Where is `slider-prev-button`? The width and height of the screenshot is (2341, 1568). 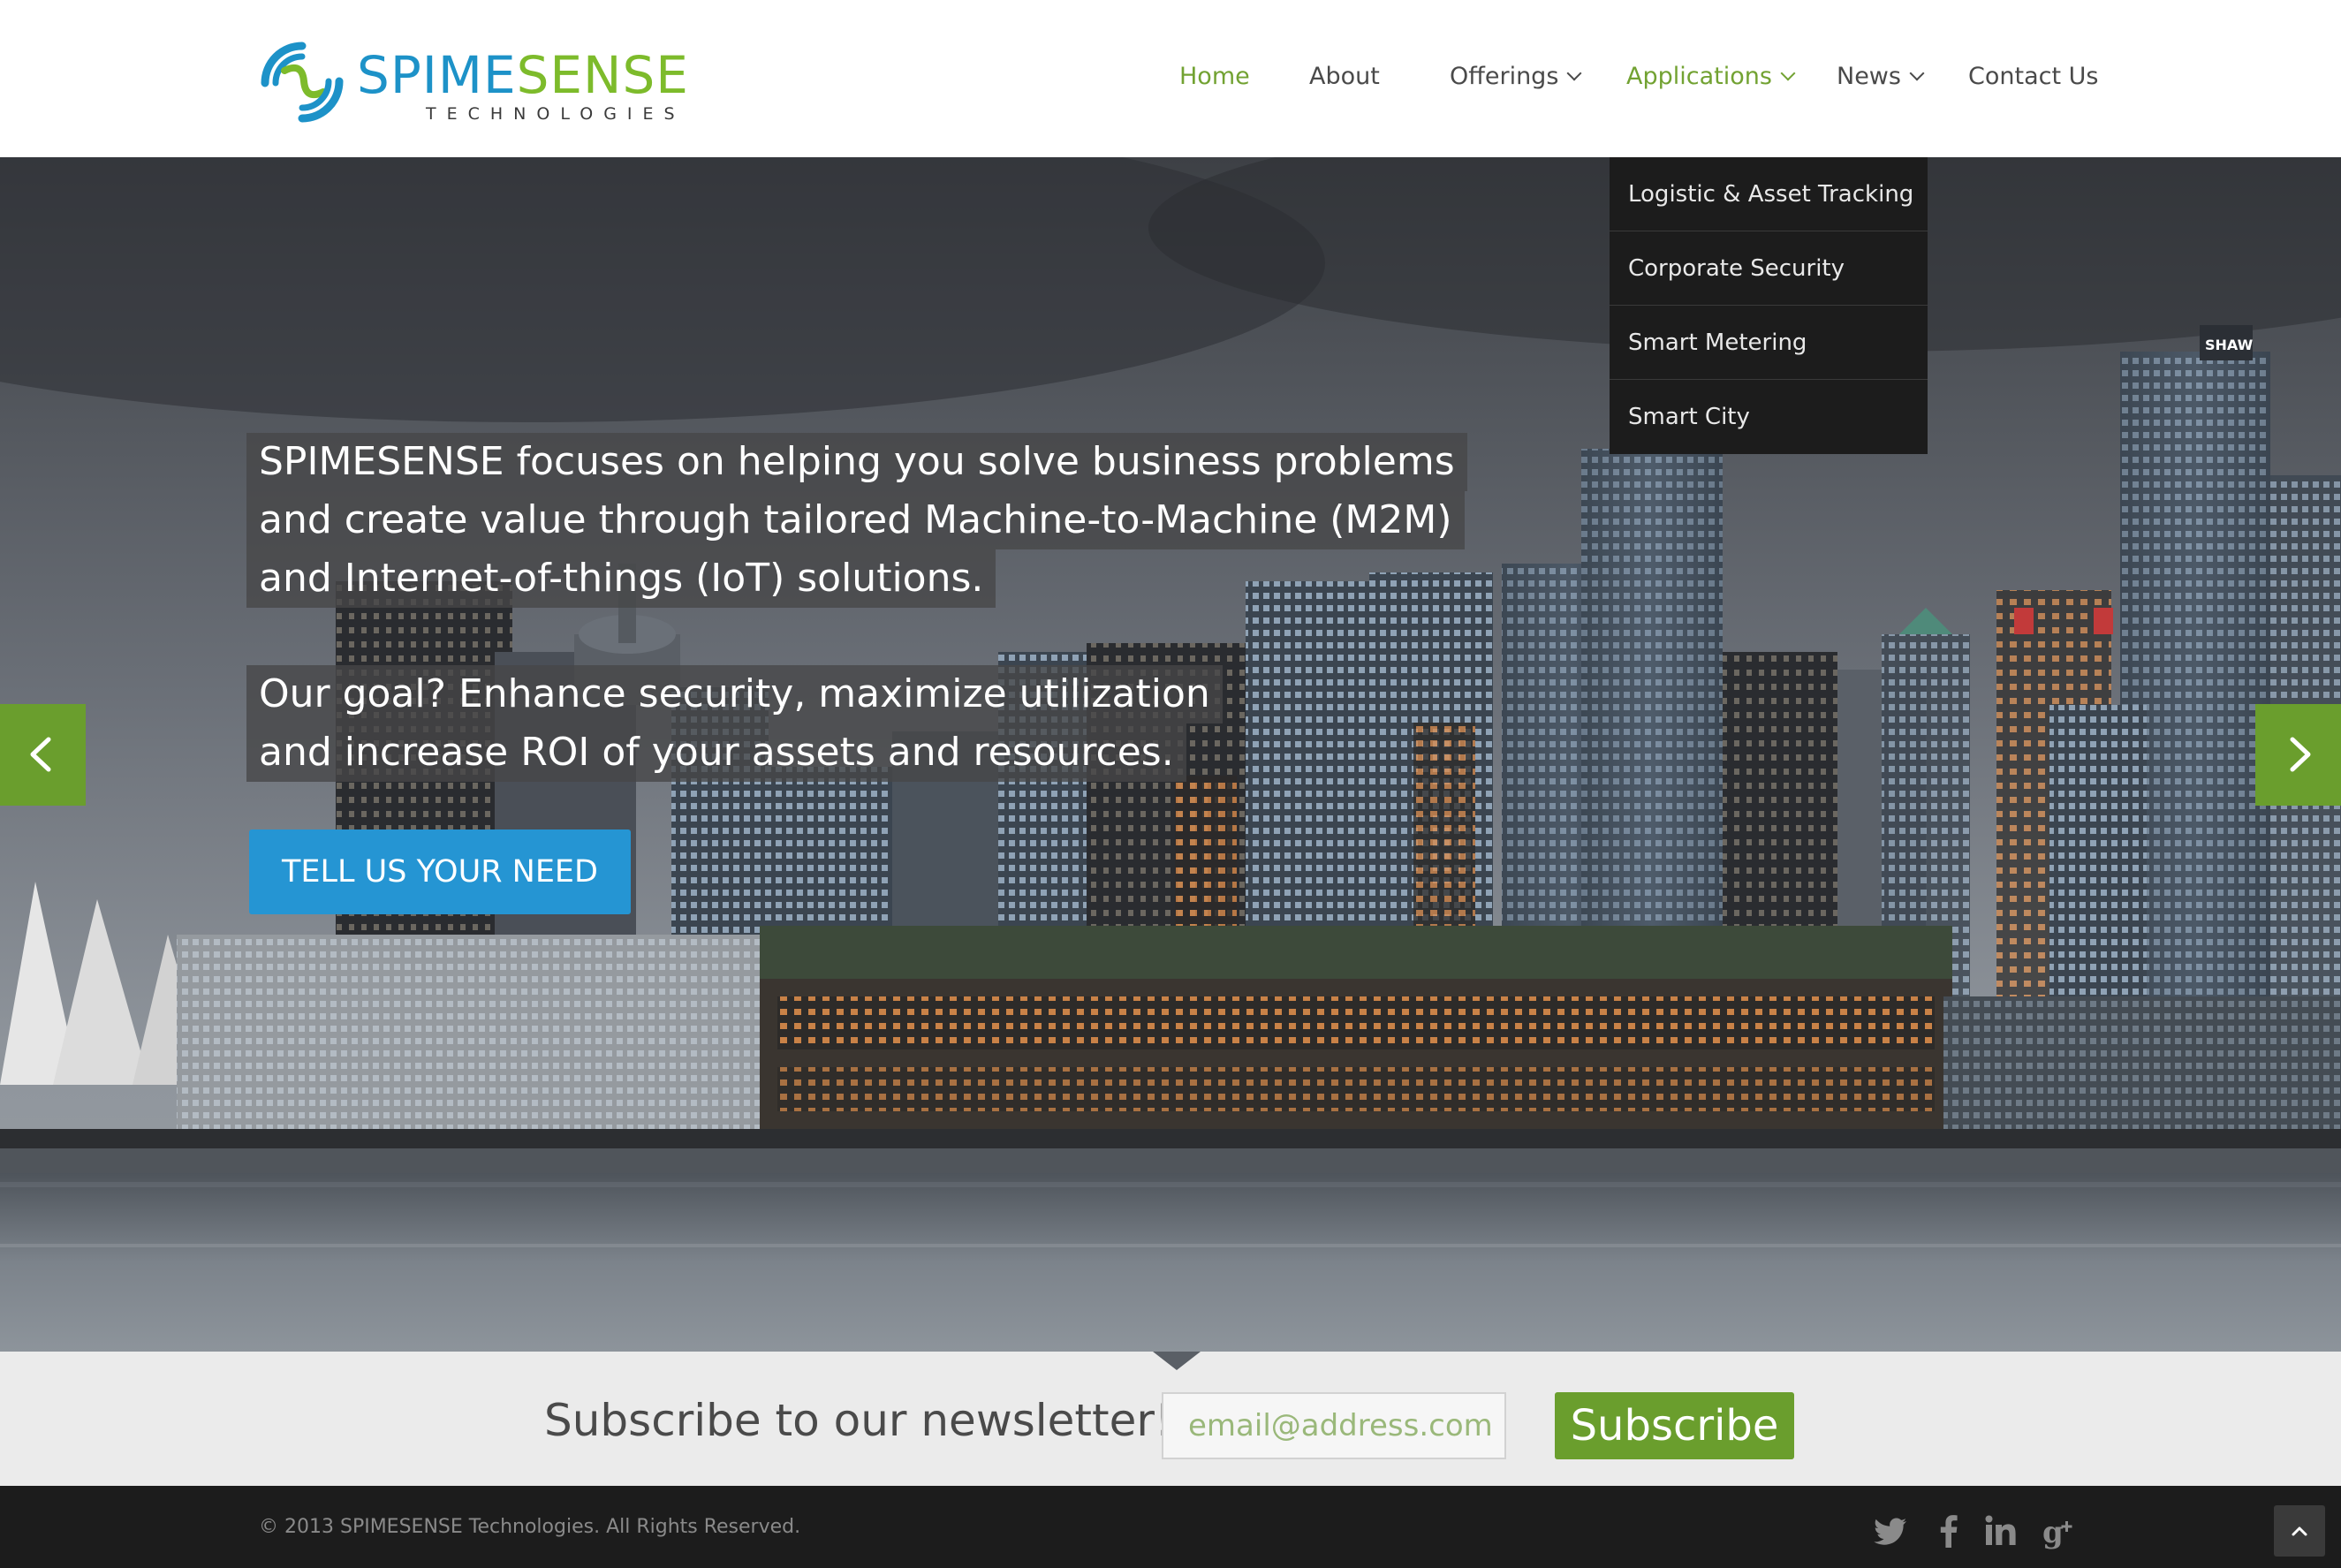 slider-prev-button is located at coordinates (43, 755).